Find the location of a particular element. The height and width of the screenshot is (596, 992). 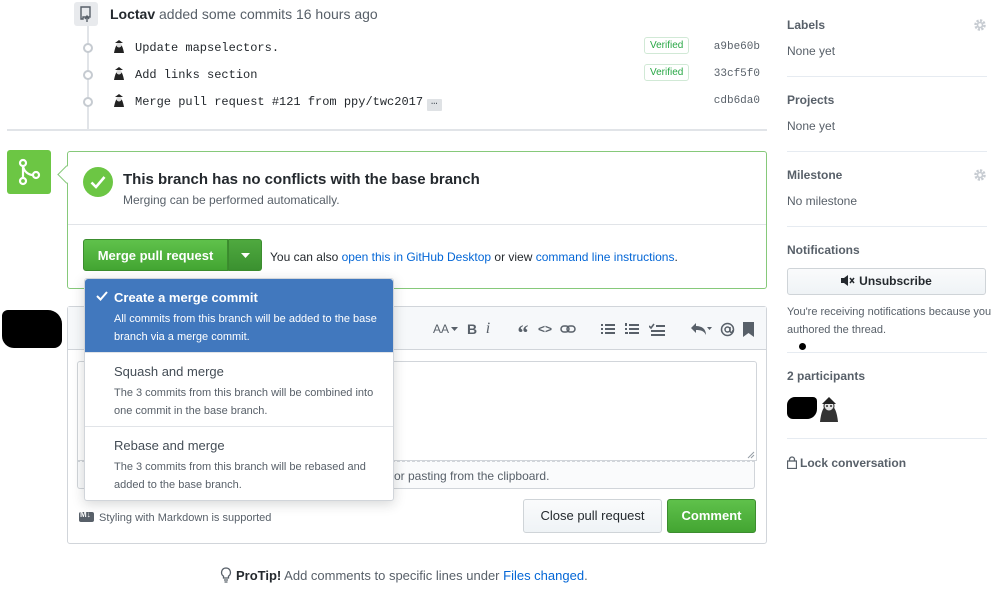

protip-text: Add comments to specific lines under is located at coordinates (392, 575).